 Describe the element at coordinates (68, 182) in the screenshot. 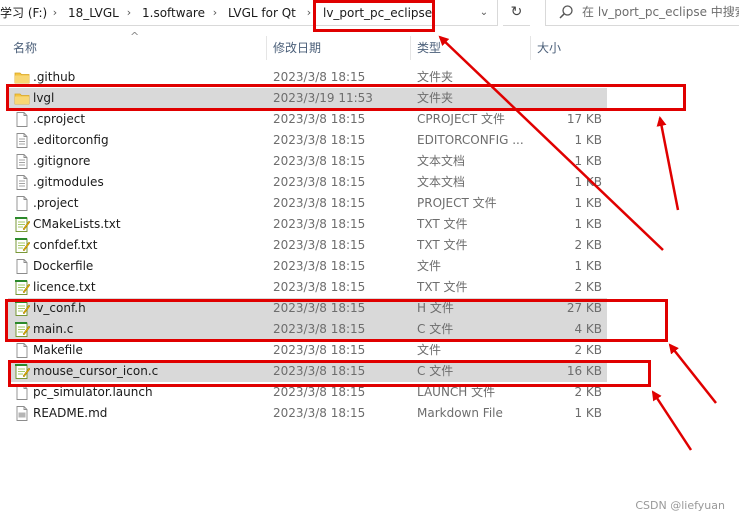

I see `file-name: .gitmodules` at that location.